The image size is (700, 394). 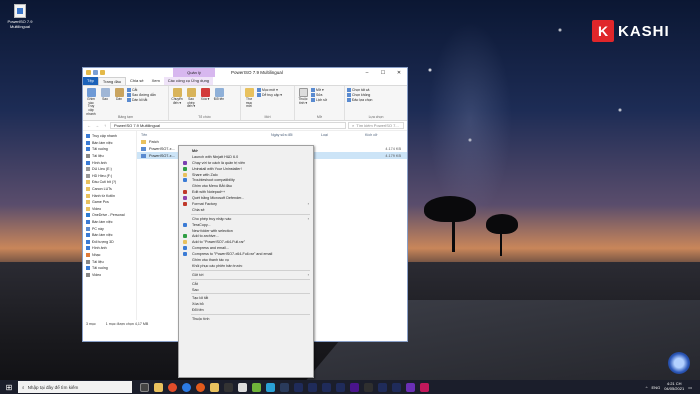 I want to click on sidebar-item: DU Lieu (E:), so click(x=109, y=169).